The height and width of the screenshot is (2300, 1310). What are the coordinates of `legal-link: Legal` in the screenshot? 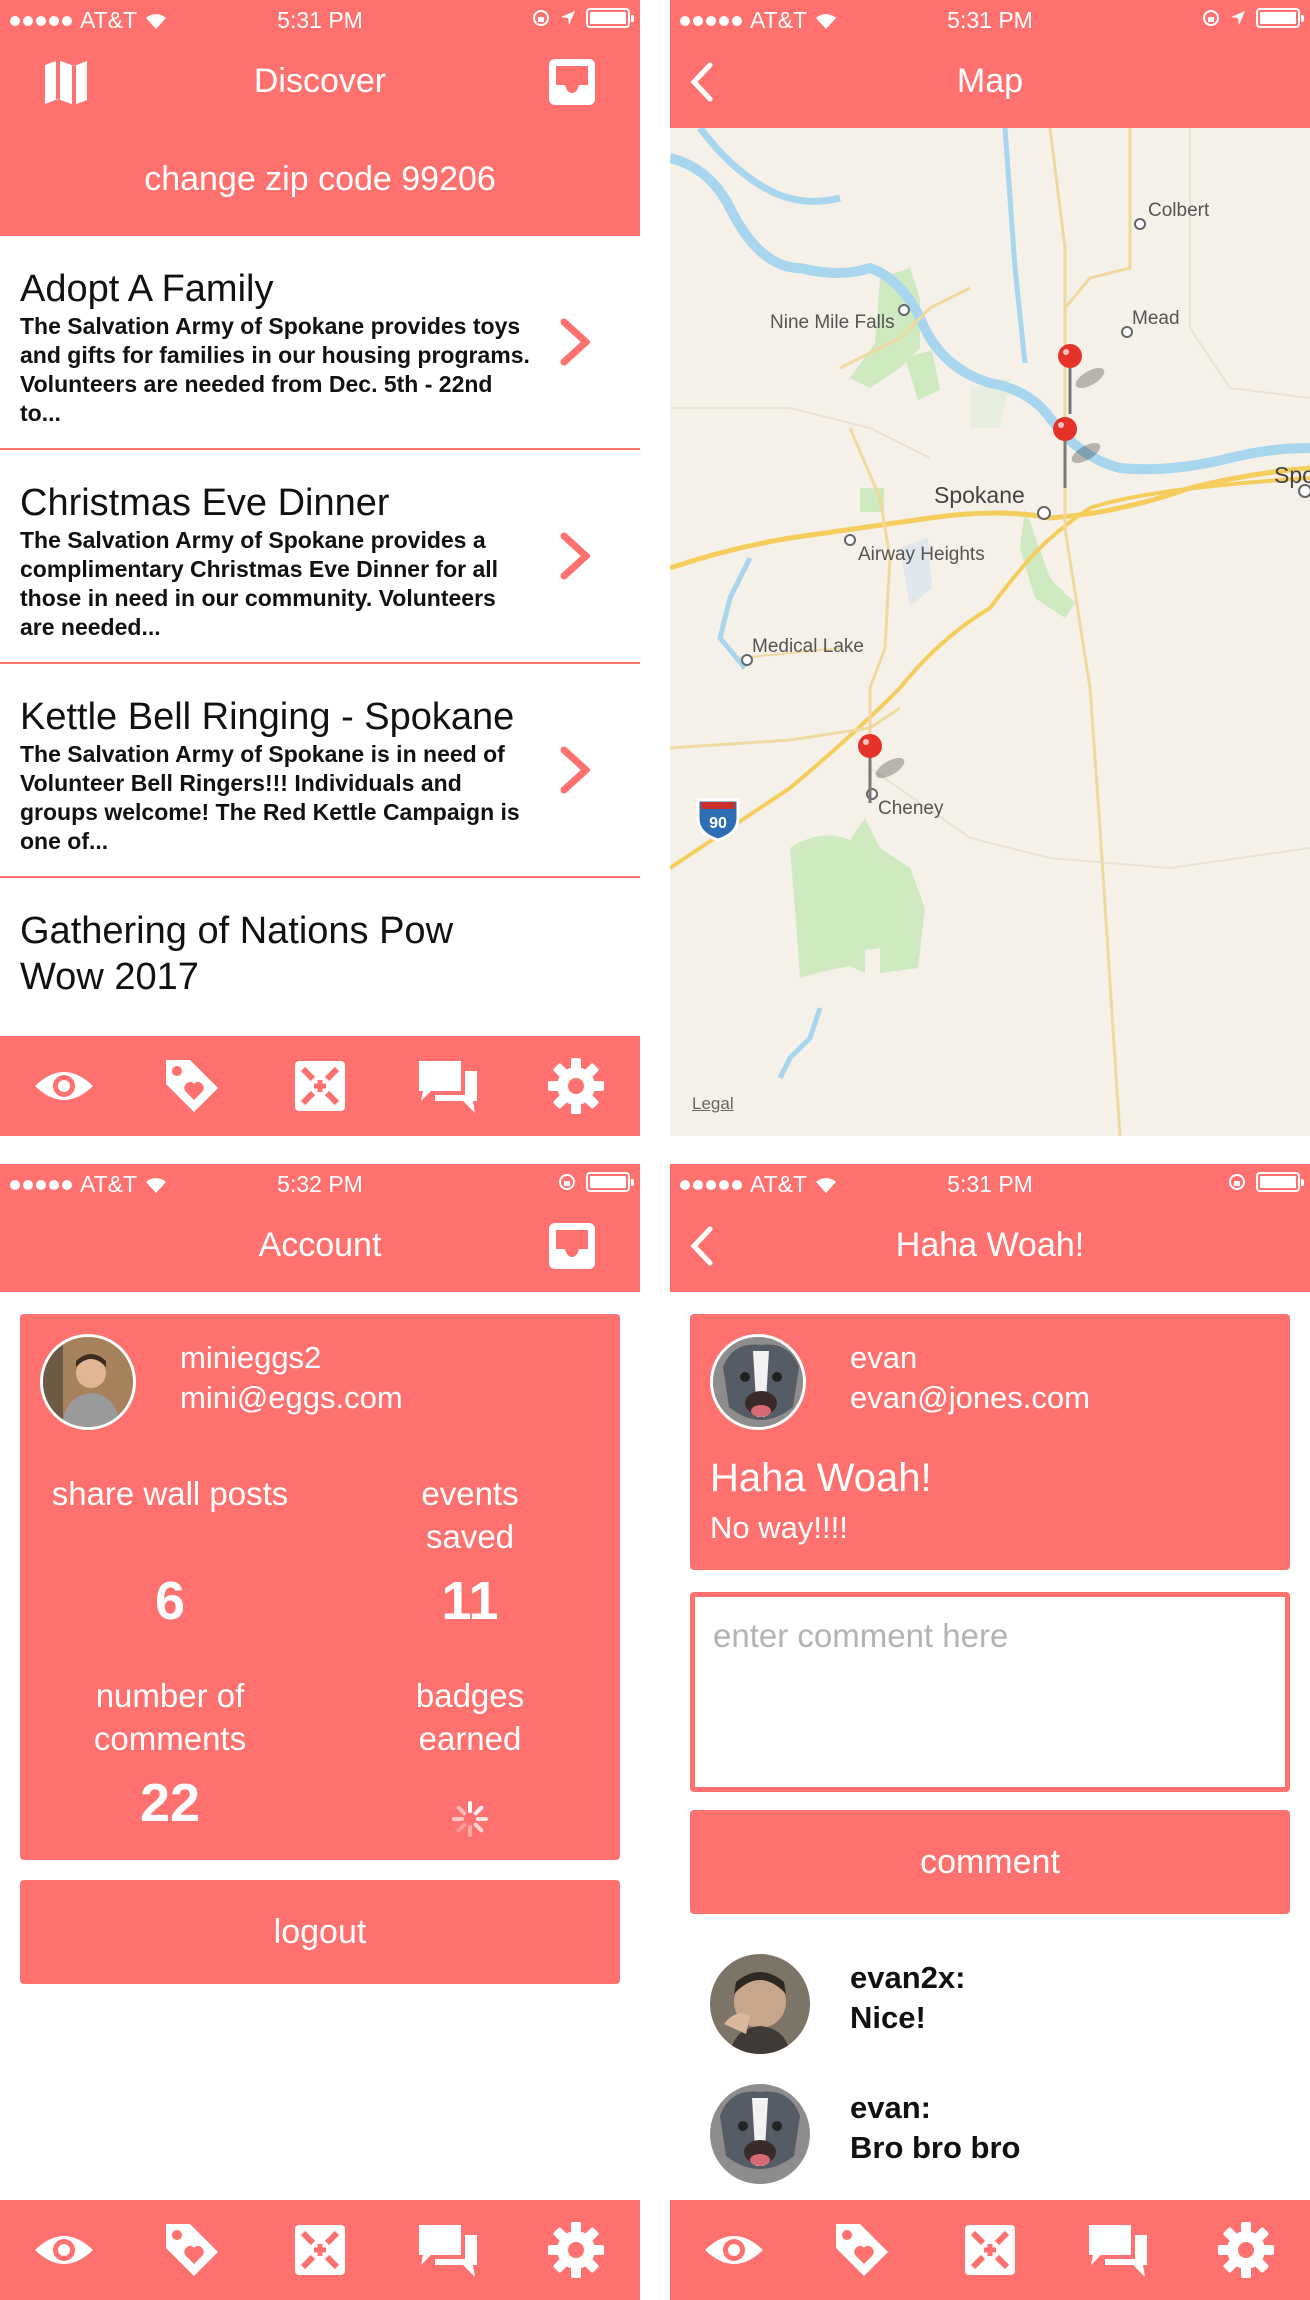 It's located at (713, 1104).